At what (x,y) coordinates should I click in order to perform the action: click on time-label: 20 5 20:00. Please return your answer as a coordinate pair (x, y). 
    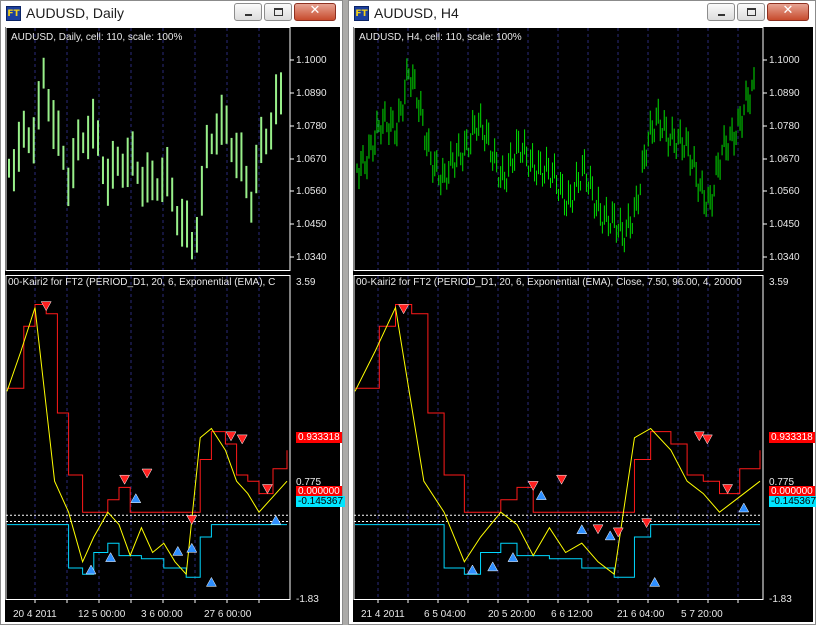
    Looking at the image, I should click on (512, 614).